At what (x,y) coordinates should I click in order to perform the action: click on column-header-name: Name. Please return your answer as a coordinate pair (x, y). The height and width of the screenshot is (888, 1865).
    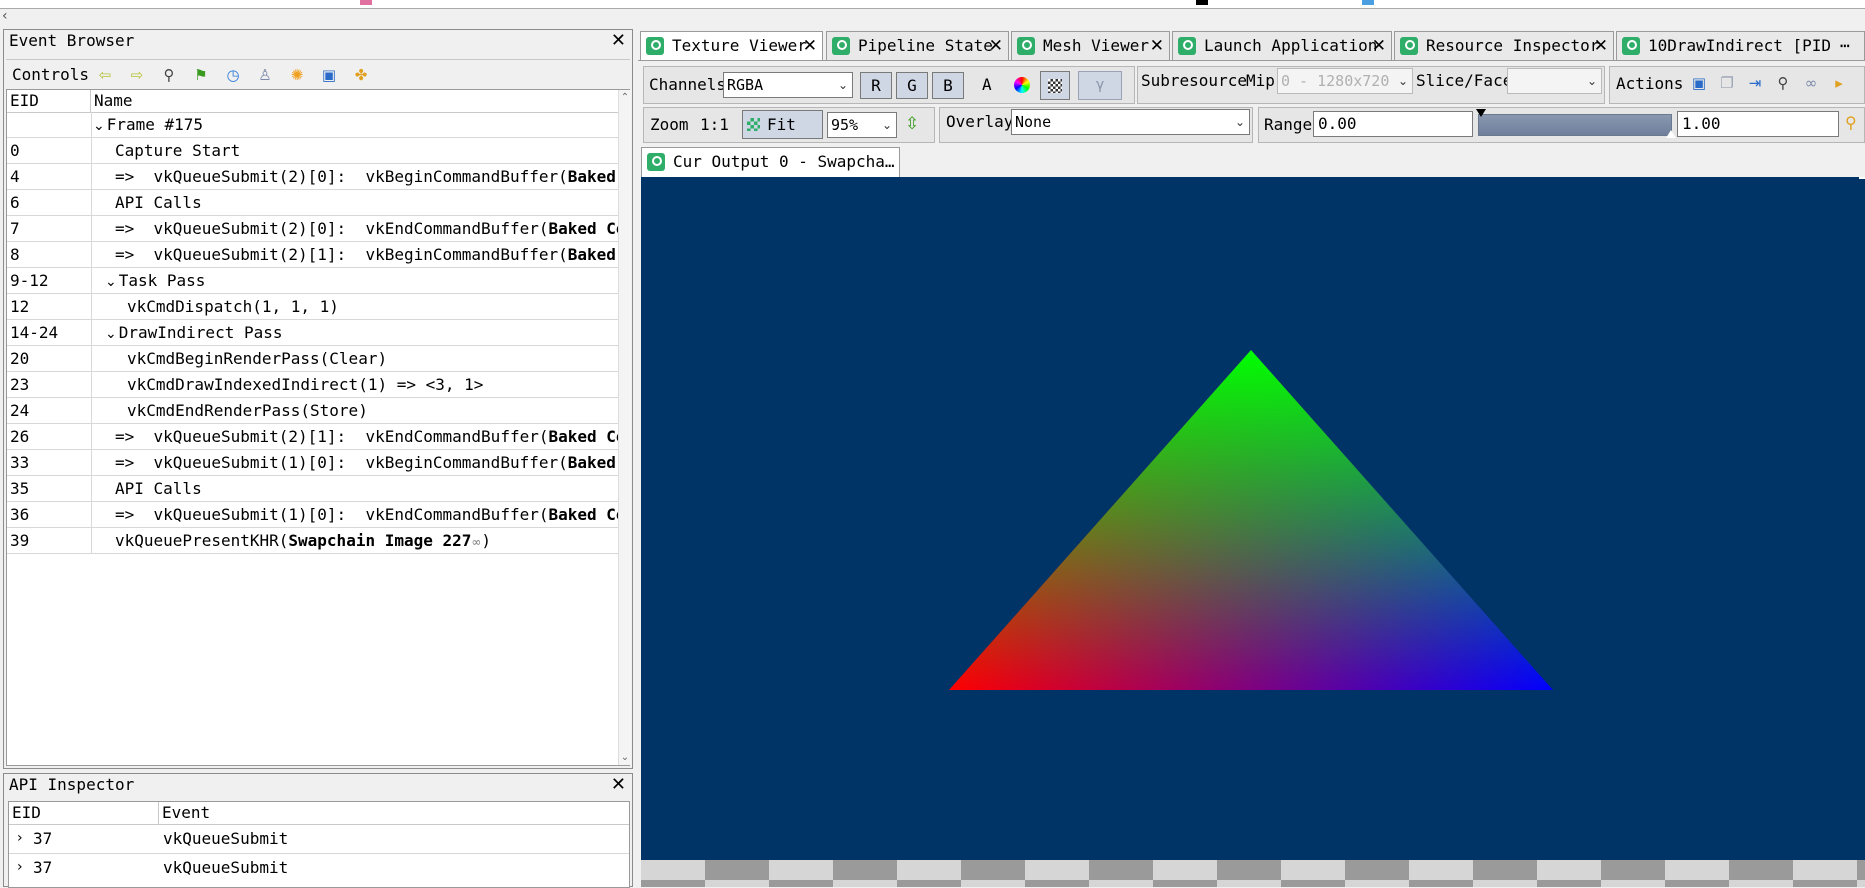
    Looking at the image, I should click on (355, 101).